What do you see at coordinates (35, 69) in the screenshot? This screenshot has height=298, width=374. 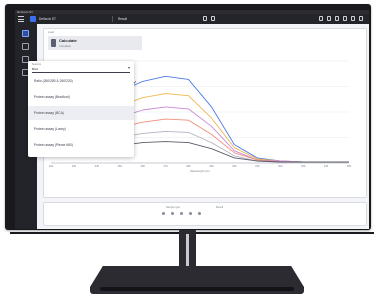 I see `dropdown-value: BCA` at bounding box center [35, 69].